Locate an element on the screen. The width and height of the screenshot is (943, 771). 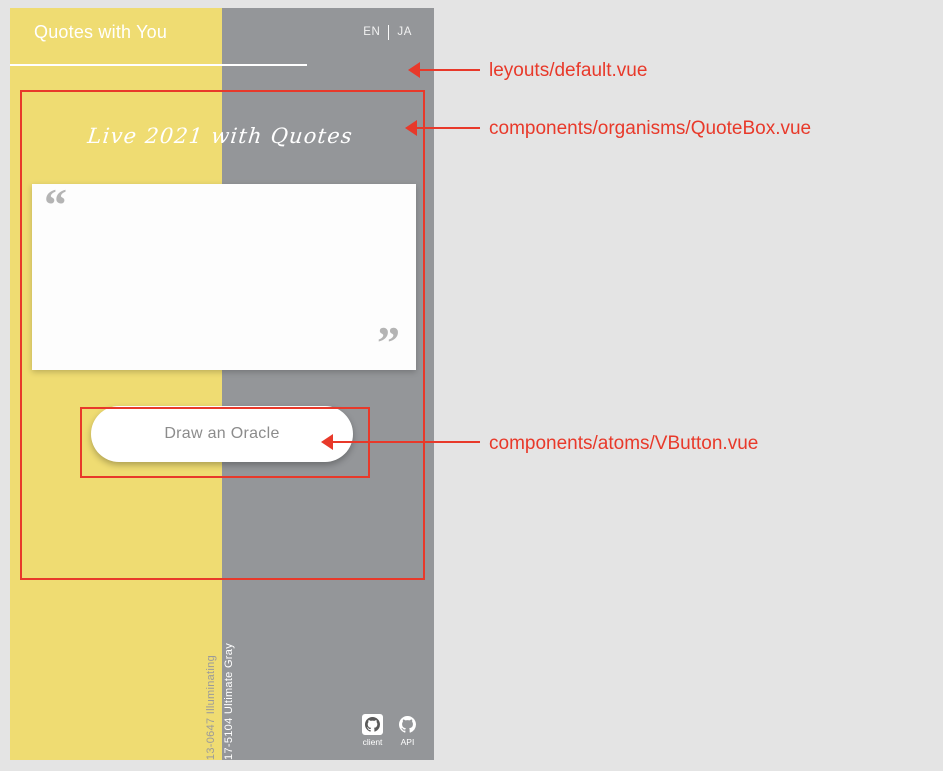
draw-oracle-button: Draw an Oracle is located at coordinates (222, 434).